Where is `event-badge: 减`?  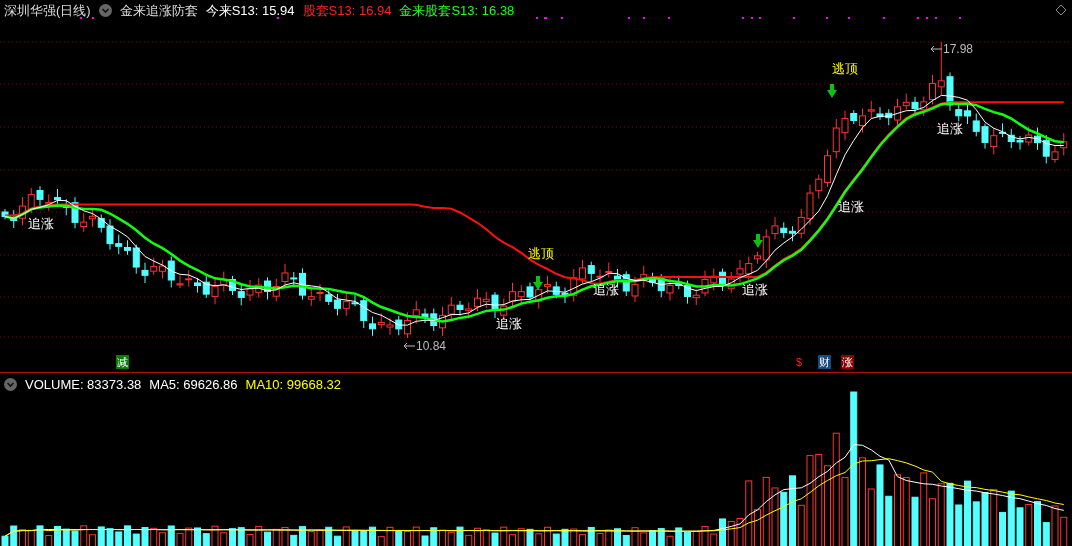
event-badge: 减 is located at coordinates (122, 362).